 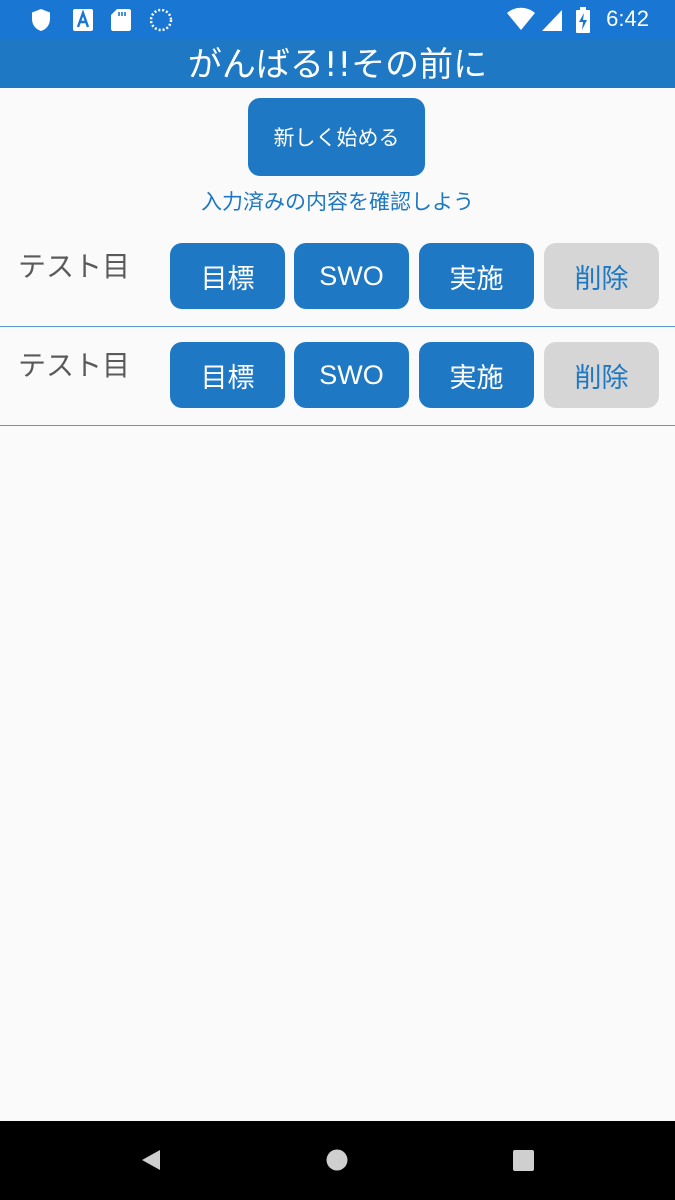 What do you see at coordinates (523, 1162) in the screenshot?
I see `recents-icon` at bounding box center [523, 1162].